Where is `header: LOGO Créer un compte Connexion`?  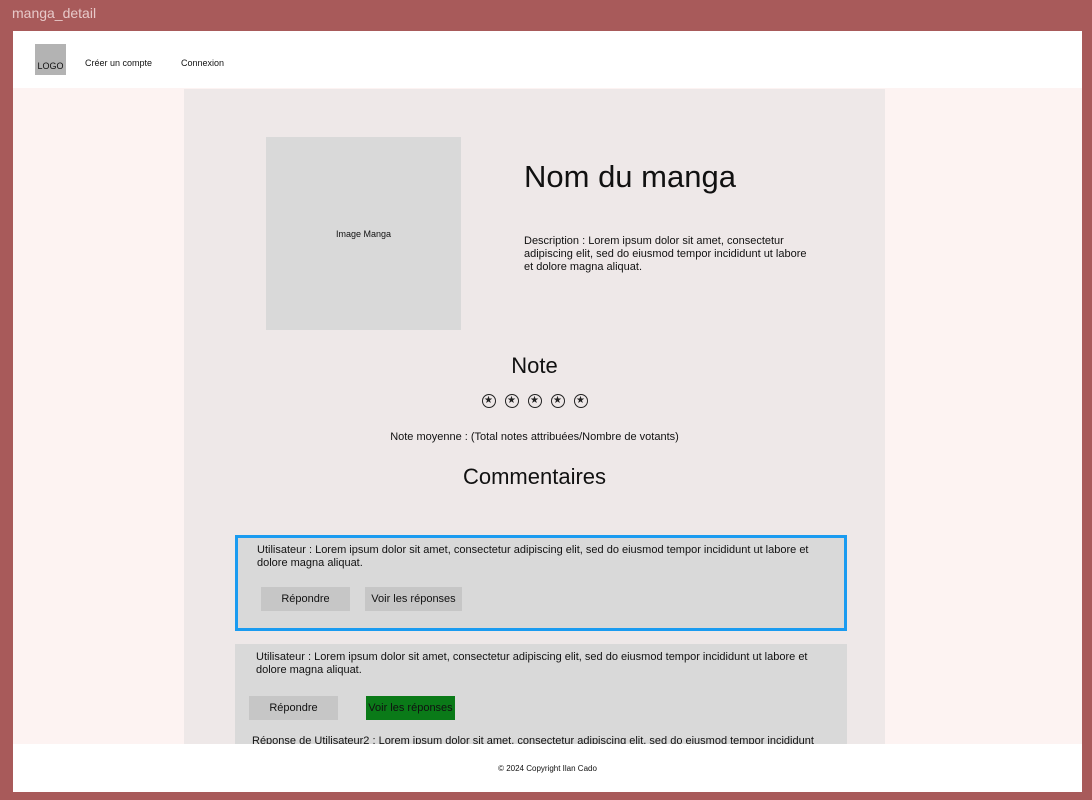
header: LOGO Créer un compte Connexion is located at coordinates (547, 59).